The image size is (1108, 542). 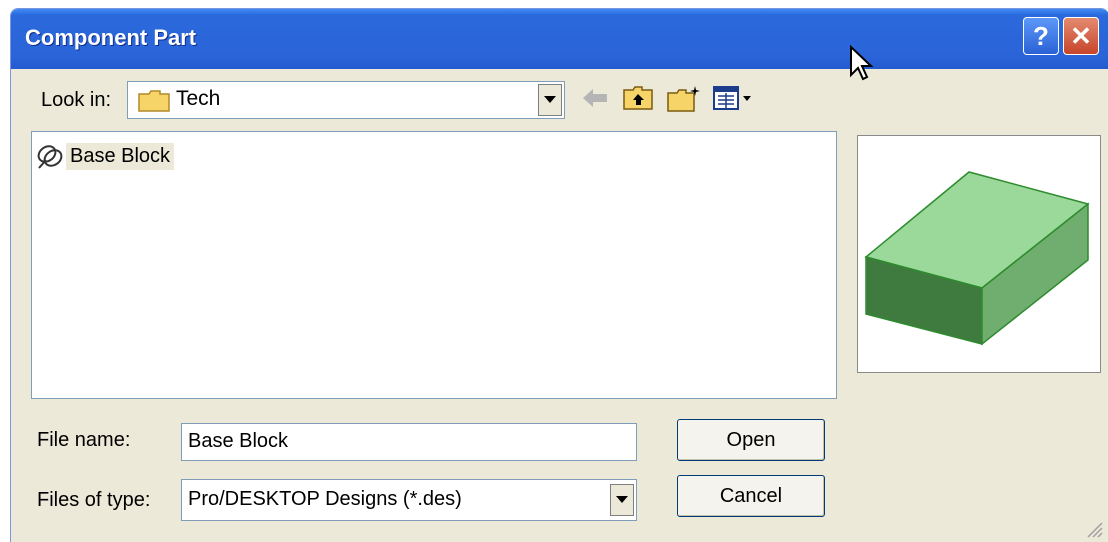 What do you see at coordinates (595, 98) in the screenshot?
I see `back-arrow-icon` at bounding box center [595, 98].